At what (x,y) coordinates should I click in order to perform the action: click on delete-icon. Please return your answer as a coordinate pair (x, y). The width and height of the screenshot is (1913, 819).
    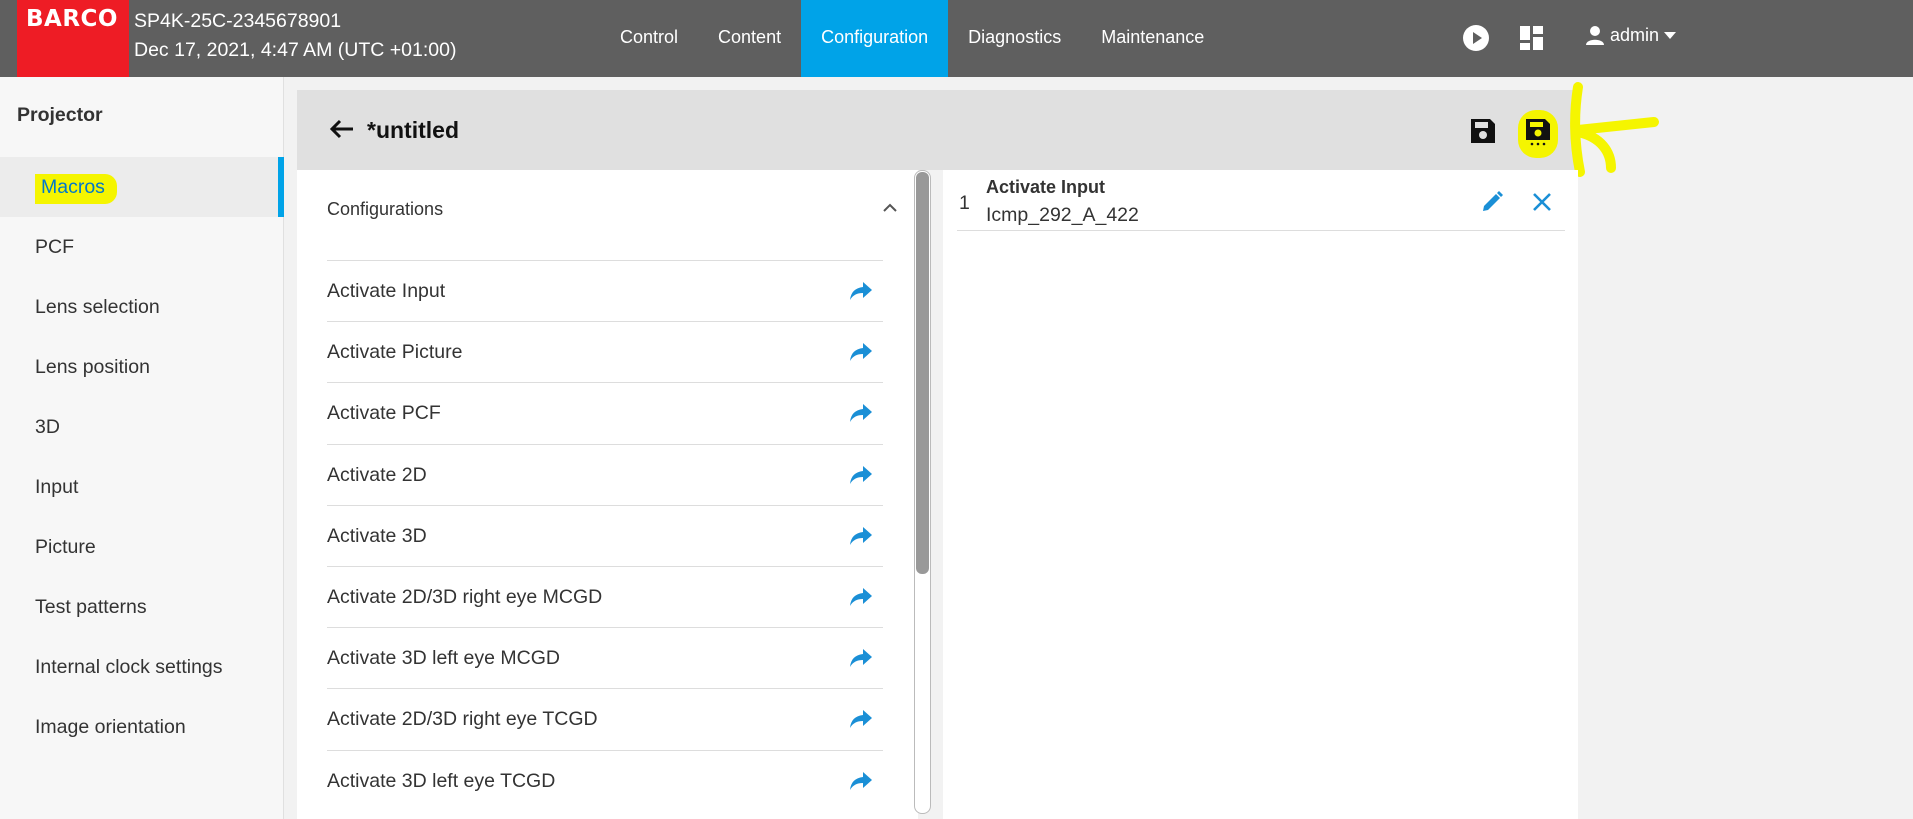
    Looking at the image, I should click on (1542, 202).